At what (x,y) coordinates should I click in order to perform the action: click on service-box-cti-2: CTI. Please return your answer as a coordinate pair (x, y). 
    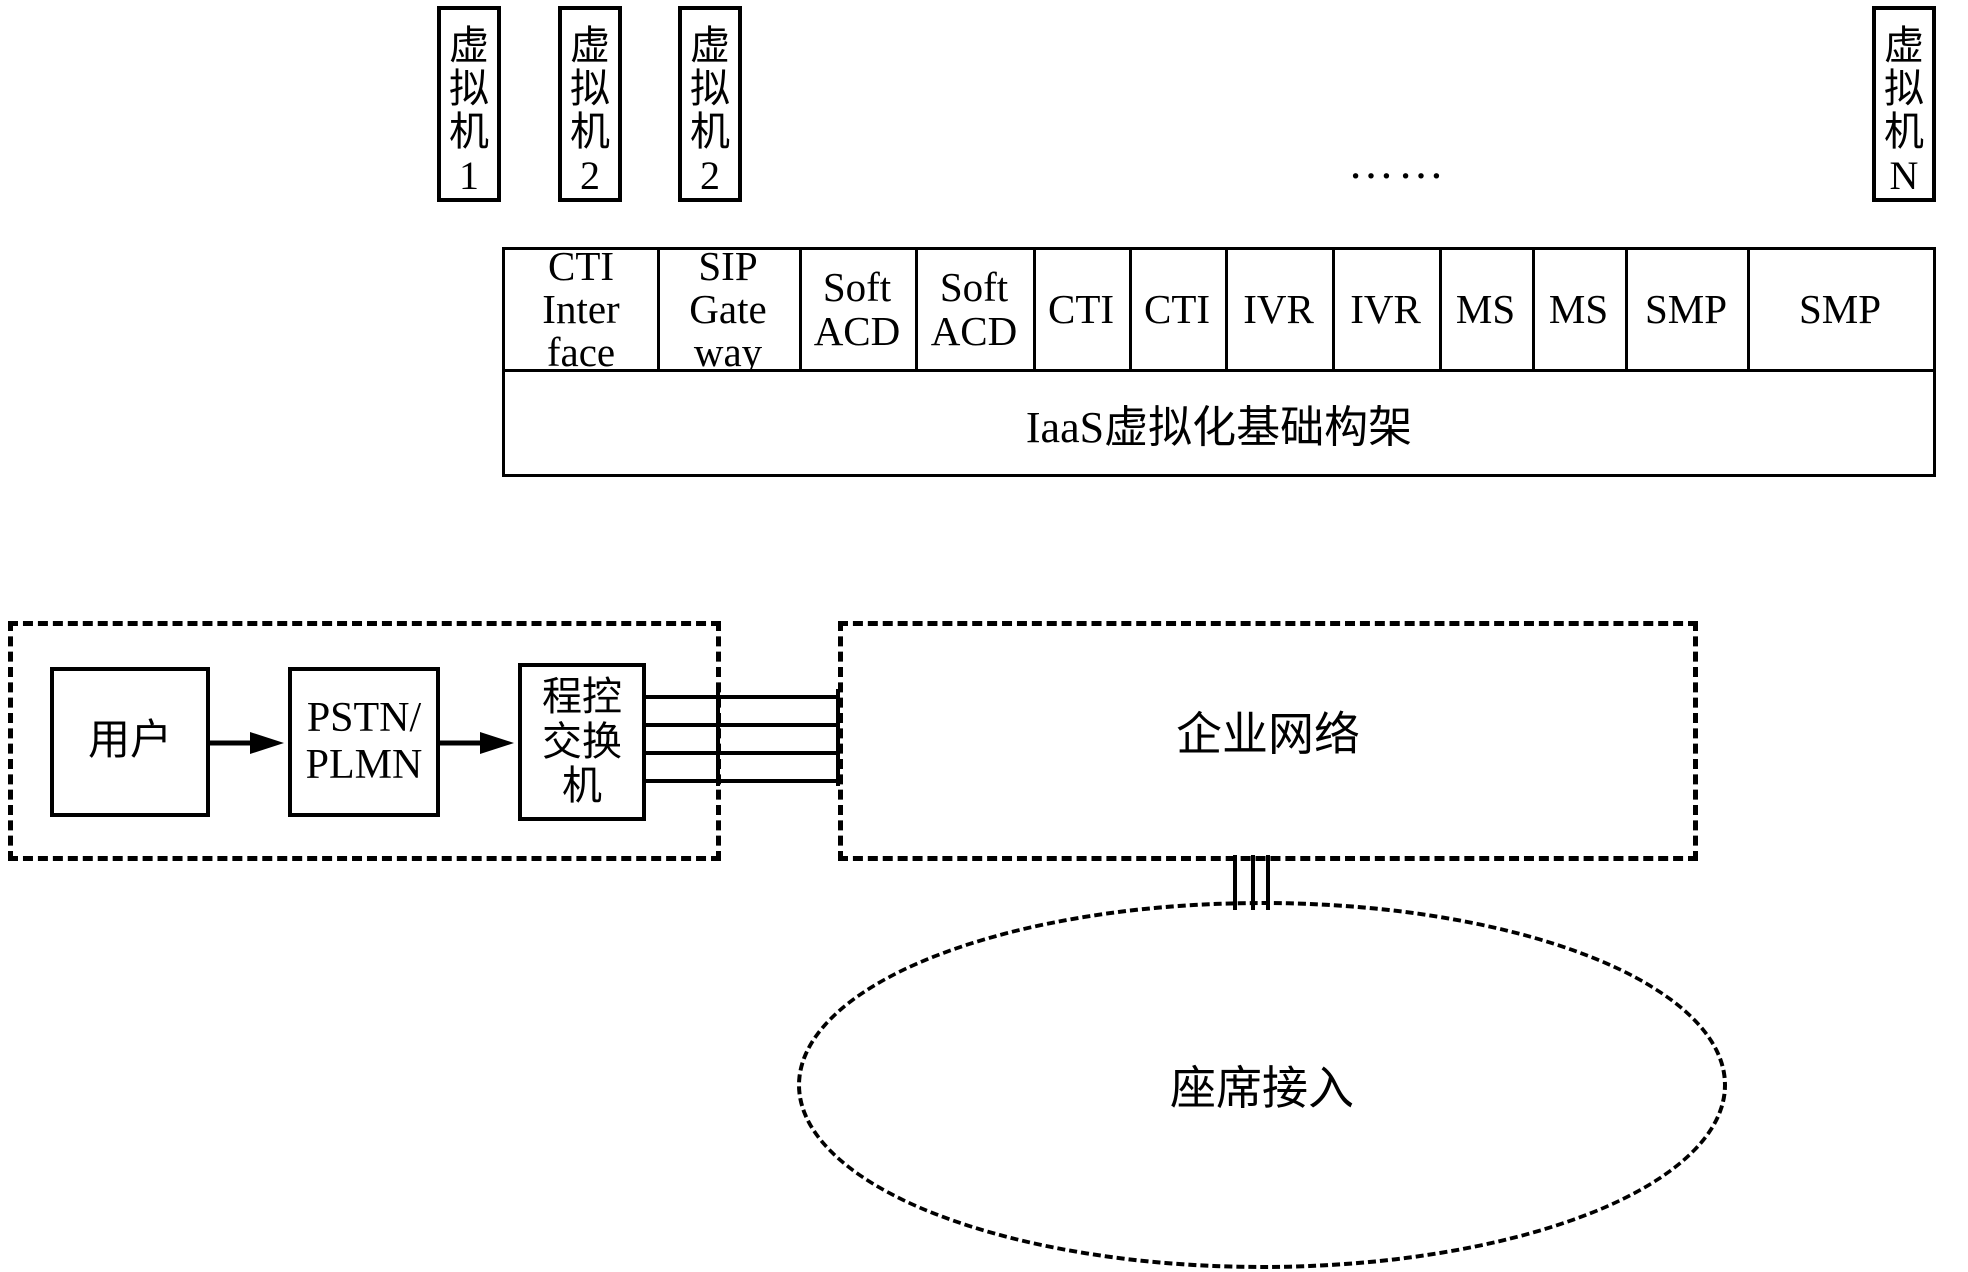
    Looking at the image, I should click on (1177, 309).